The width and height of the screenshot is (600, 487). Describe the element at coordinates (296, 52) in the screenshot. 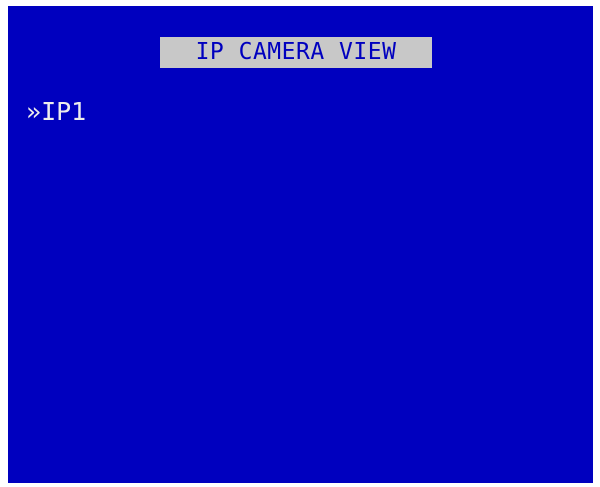

I see `screen-title: IP CAMERA VIEW` at that location.